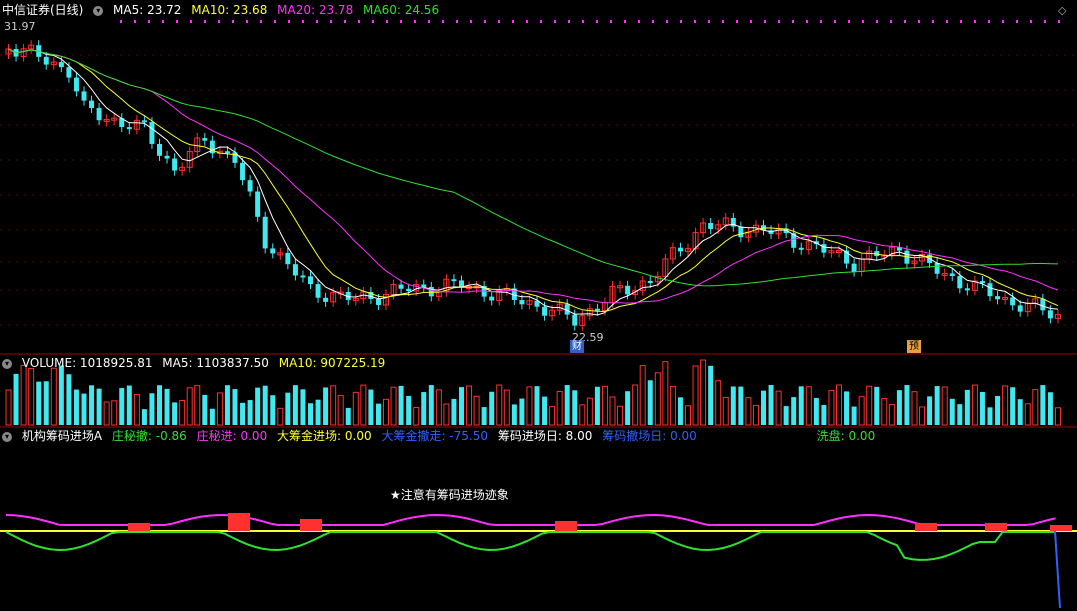 This screenshot has width=1077, height=611. I want to click on green-line, so click(530, 546).